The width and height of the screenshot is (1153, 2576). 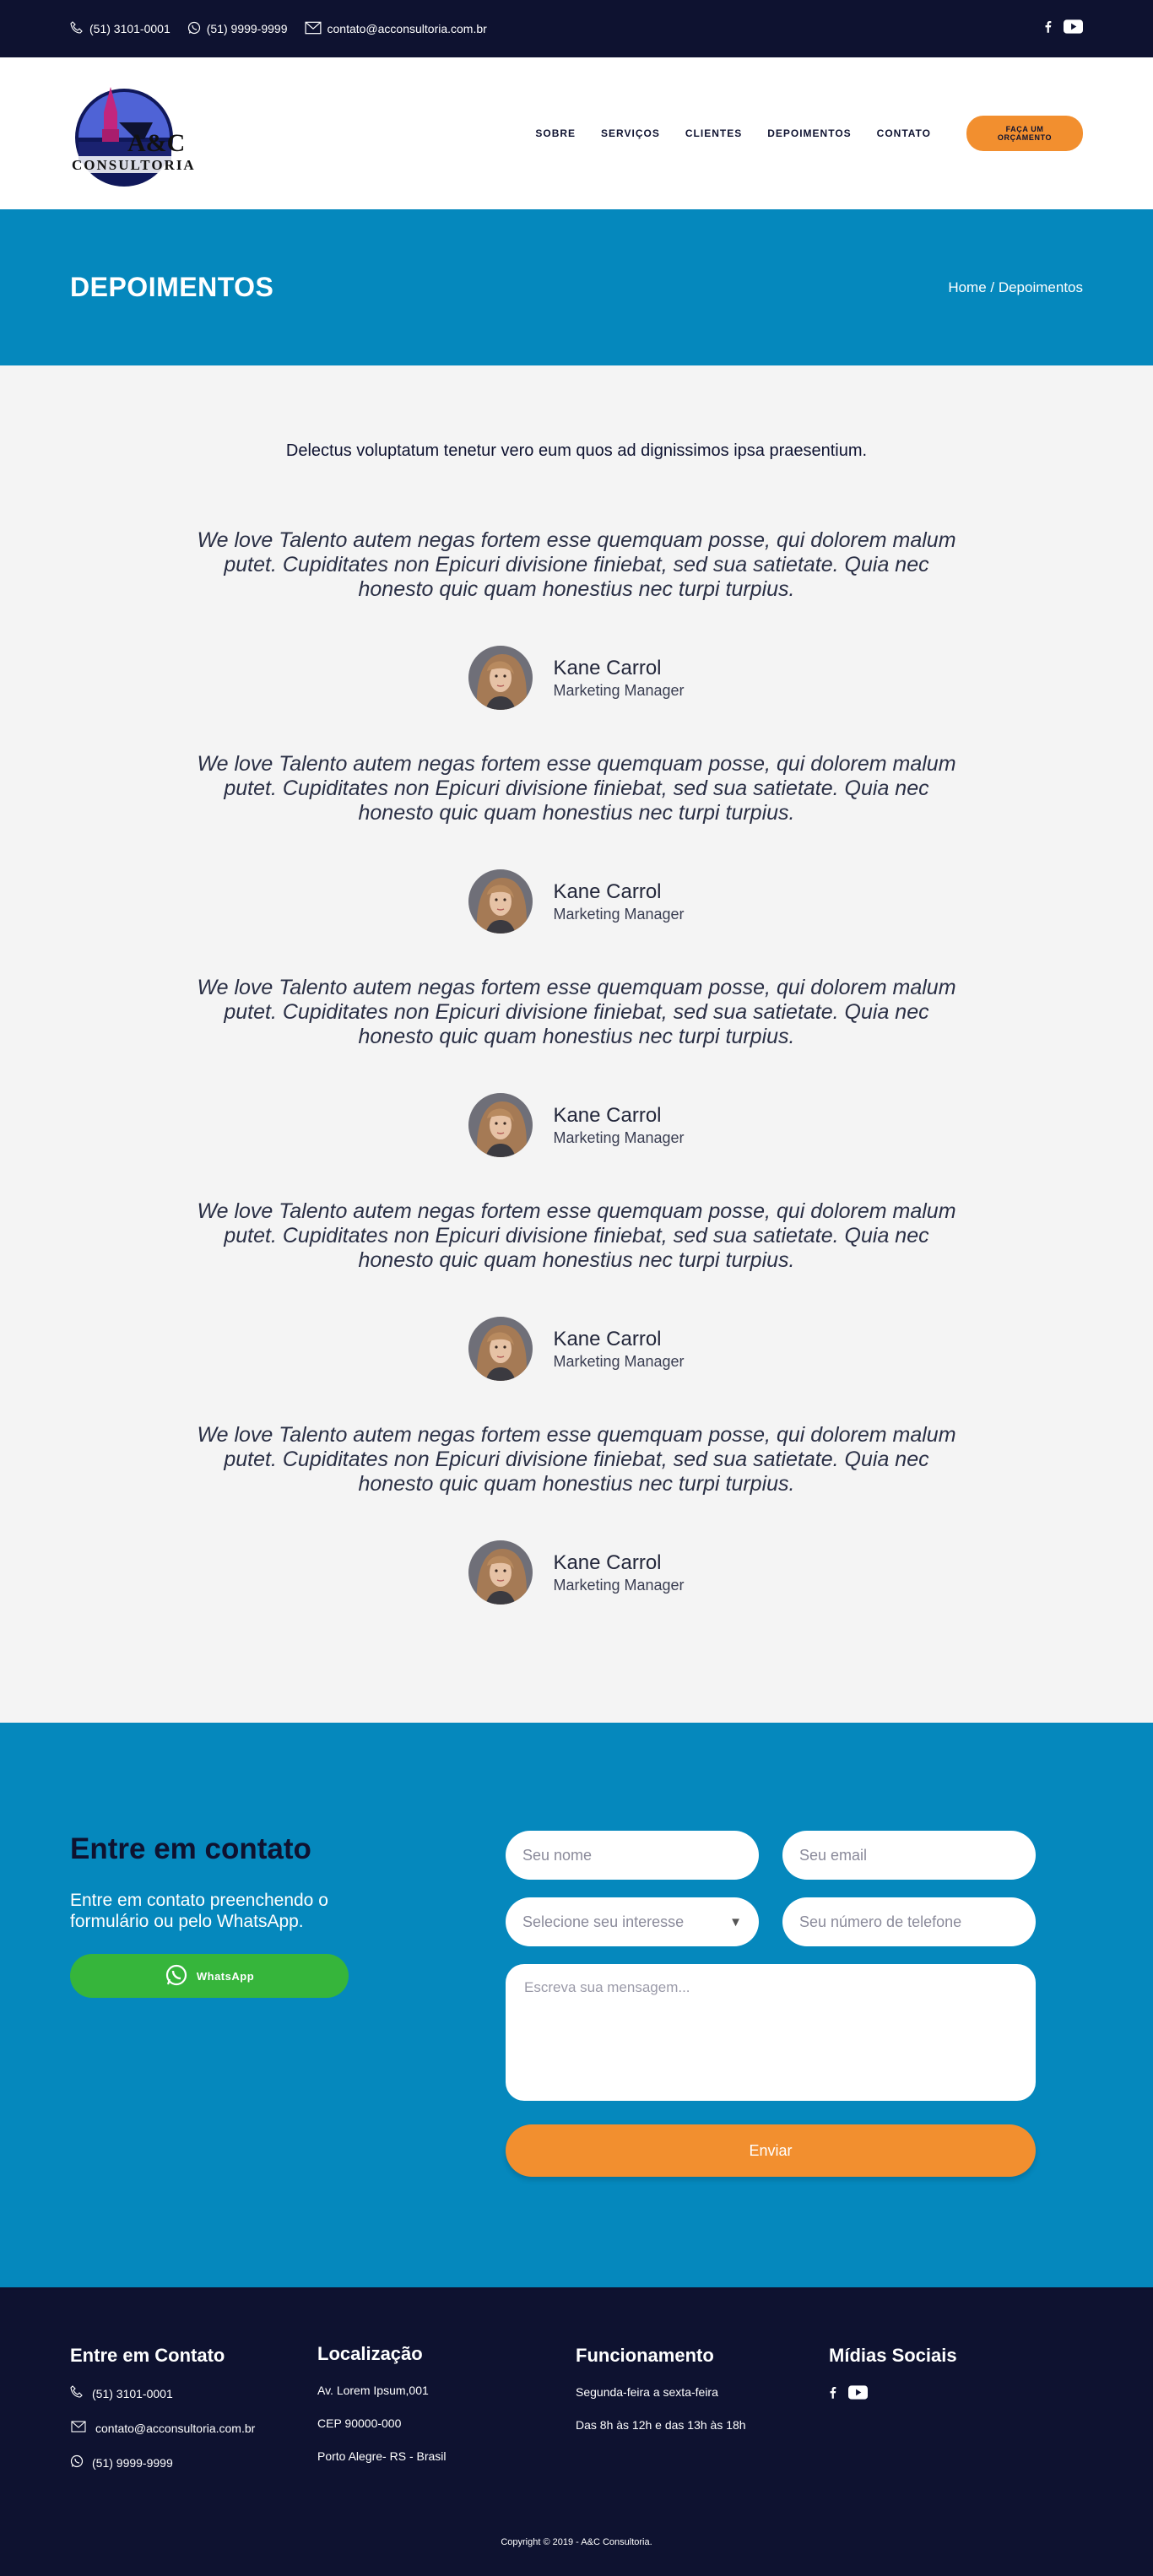 What do you see at coordinates (1015, 287) in the screenshot?
I see `breadcrumb: Home / Depoimentos` at bounding box center [1015, 287].